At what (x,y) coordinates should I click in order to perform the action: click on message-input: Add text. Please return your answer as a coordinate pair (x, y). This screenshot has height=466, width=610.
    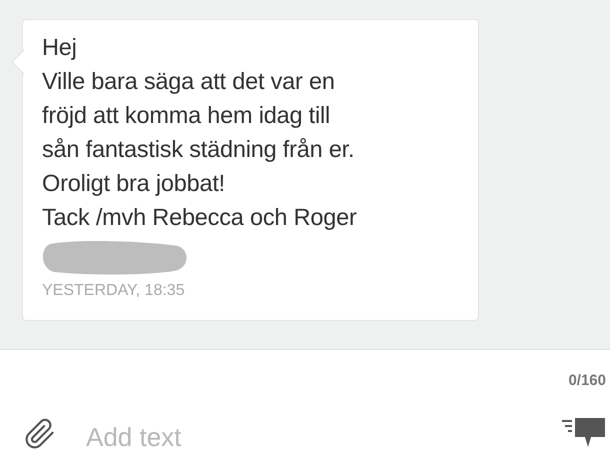
    Looking at the image, I should click on (309, 433).